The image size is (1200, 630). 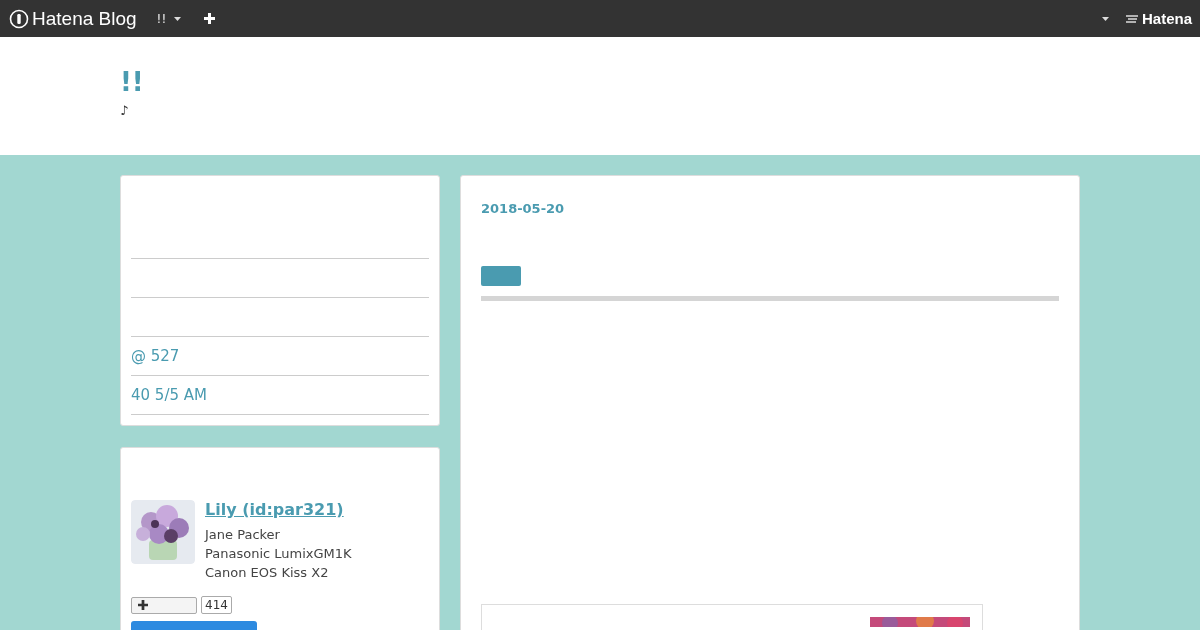 What do you see at coordinates (73, 18) in the screenshot?
I see `brand-link: Hatena Blog` at bounding box center [73, 18].